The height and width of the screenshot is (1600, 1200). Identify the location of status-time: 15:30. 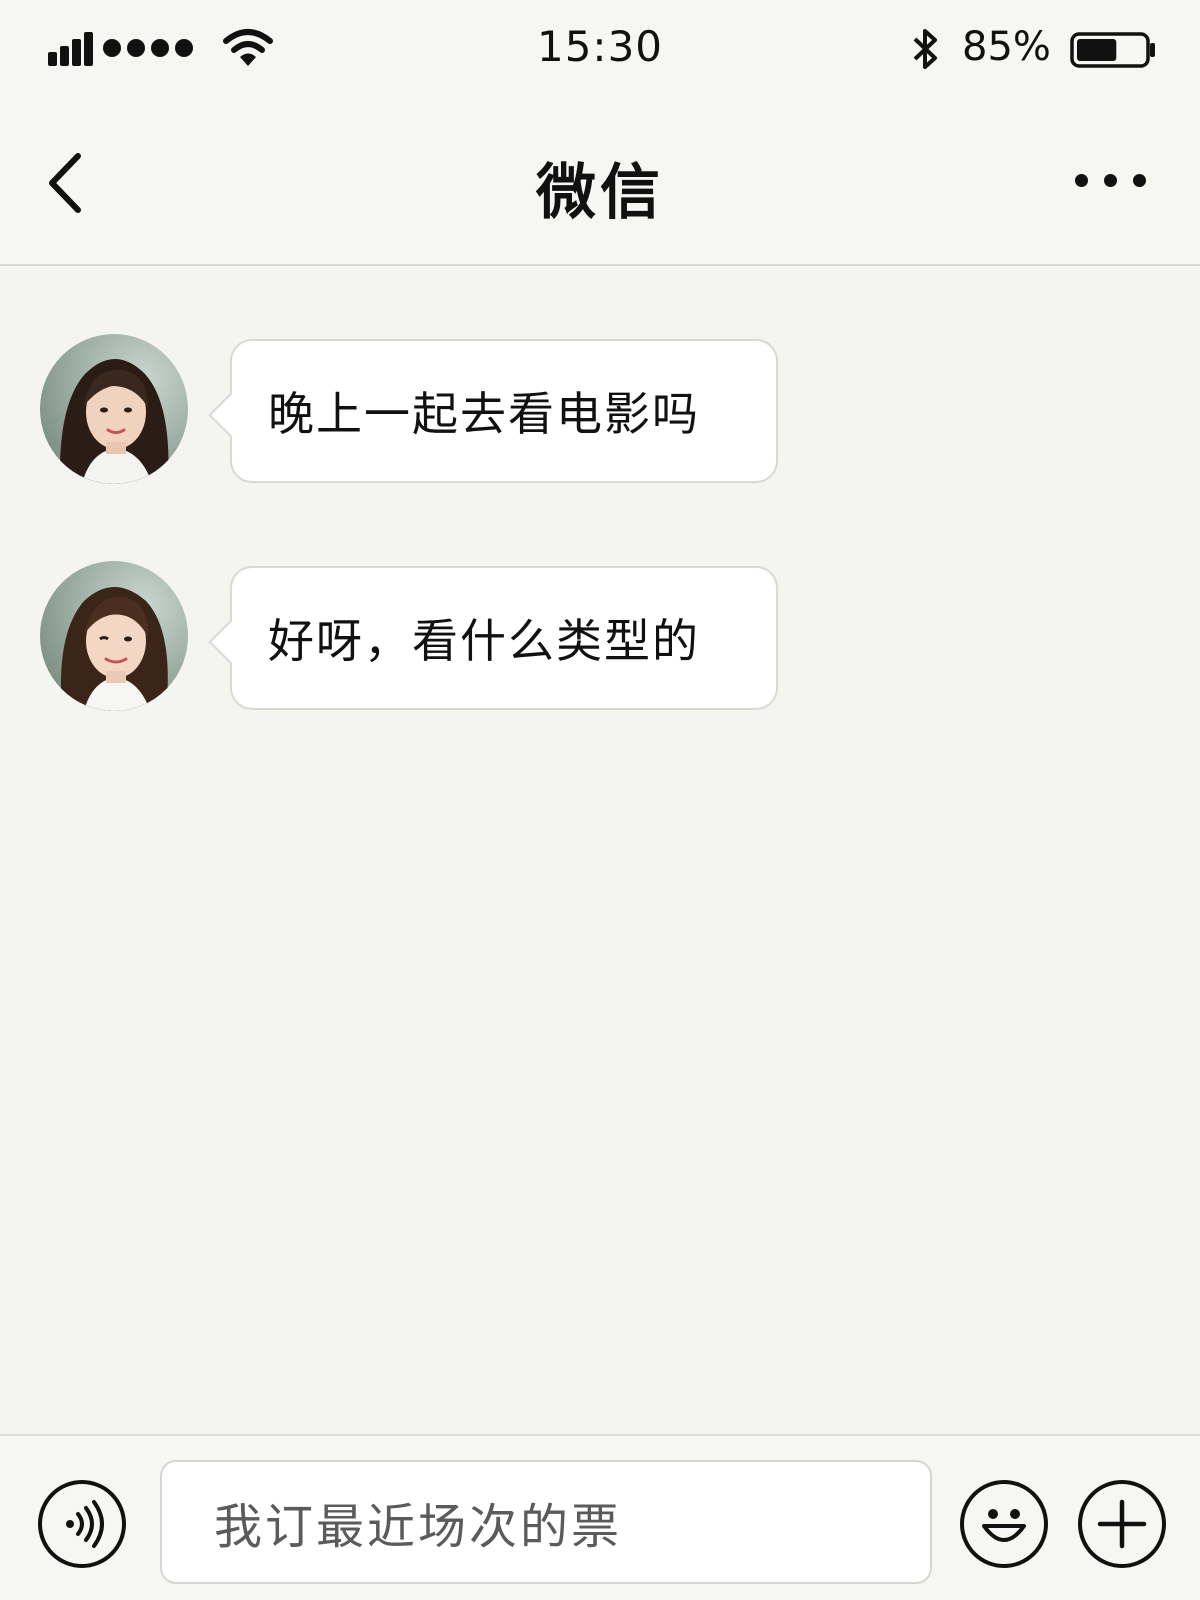
(600, 46).